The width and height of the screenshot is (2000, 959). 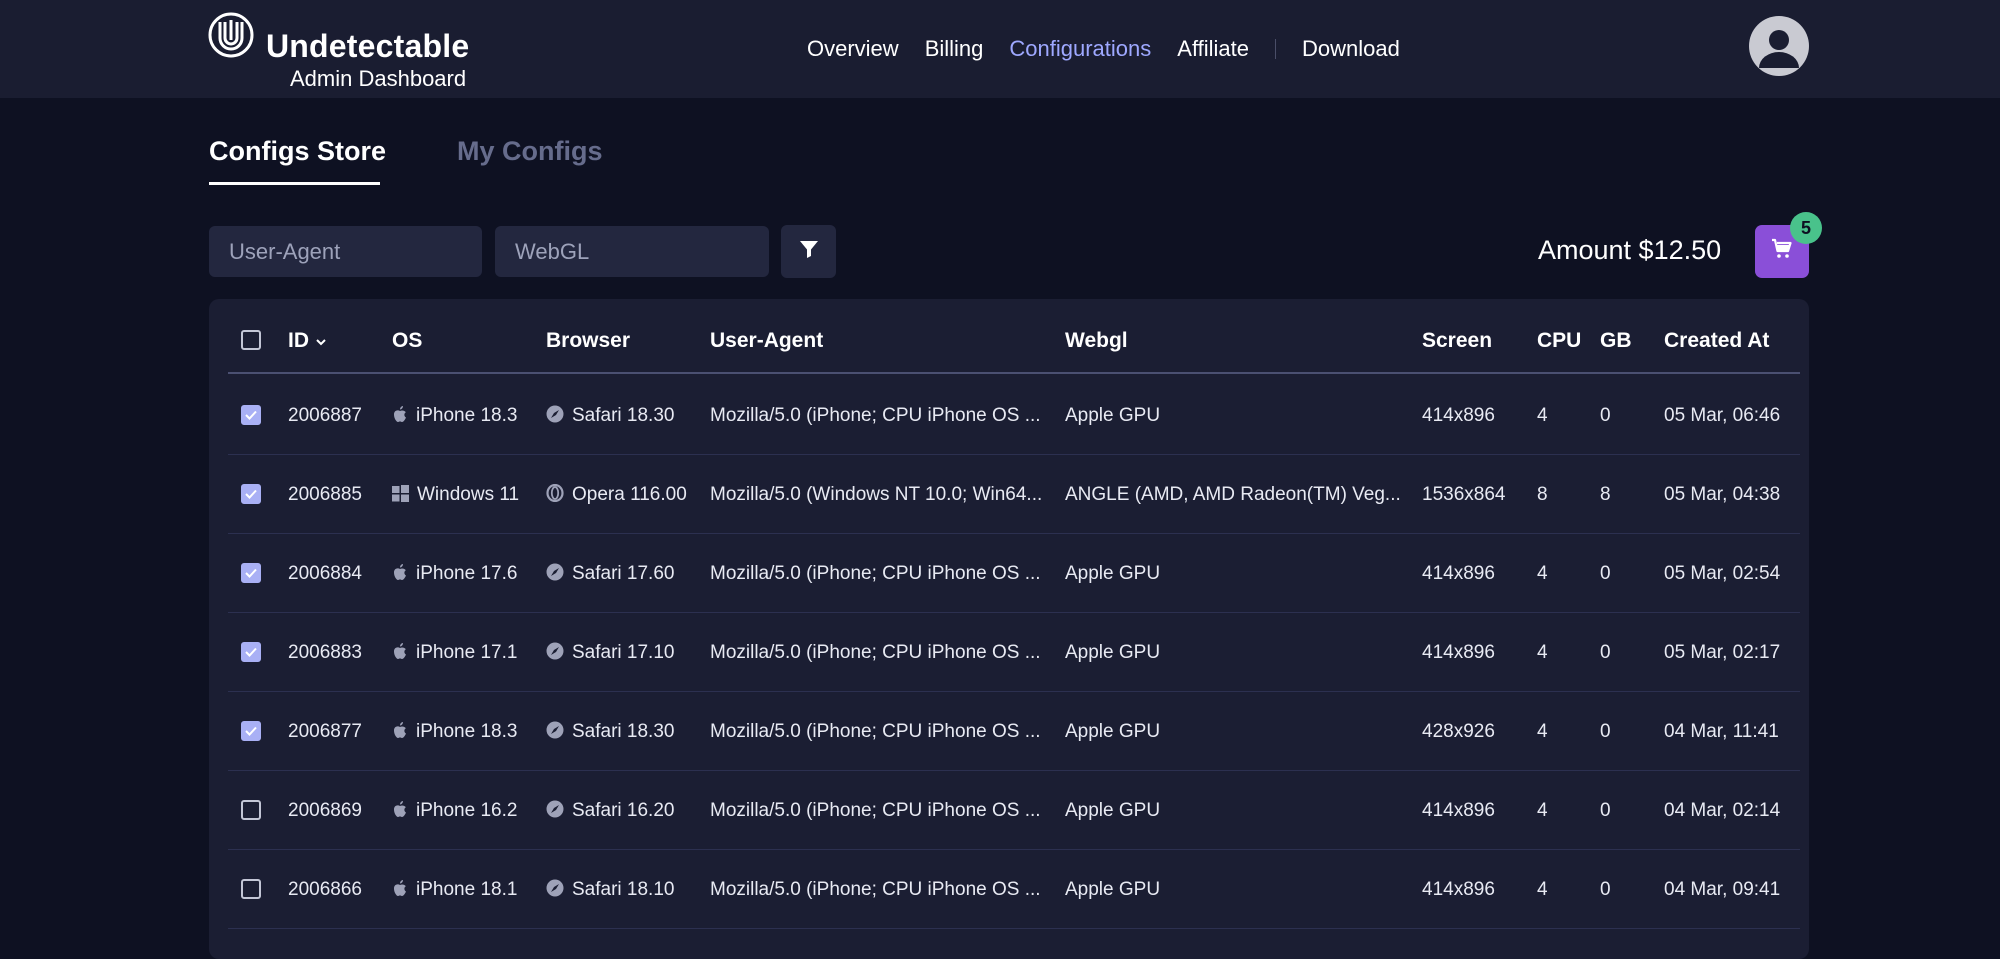 What do you see at coordinates (1213, 49) in the screenshot?
I see `nav-affiliate: Affiliate` at bounding box center [1213, 49].